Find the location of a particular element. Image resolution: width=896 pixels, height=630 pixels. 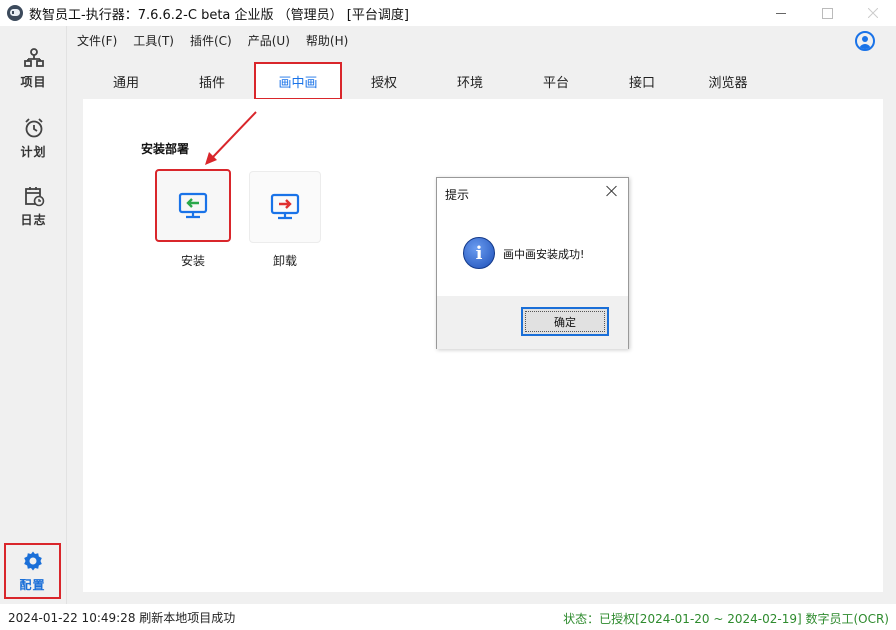

alarm-clock-icon is located at coordinates (33, 127).